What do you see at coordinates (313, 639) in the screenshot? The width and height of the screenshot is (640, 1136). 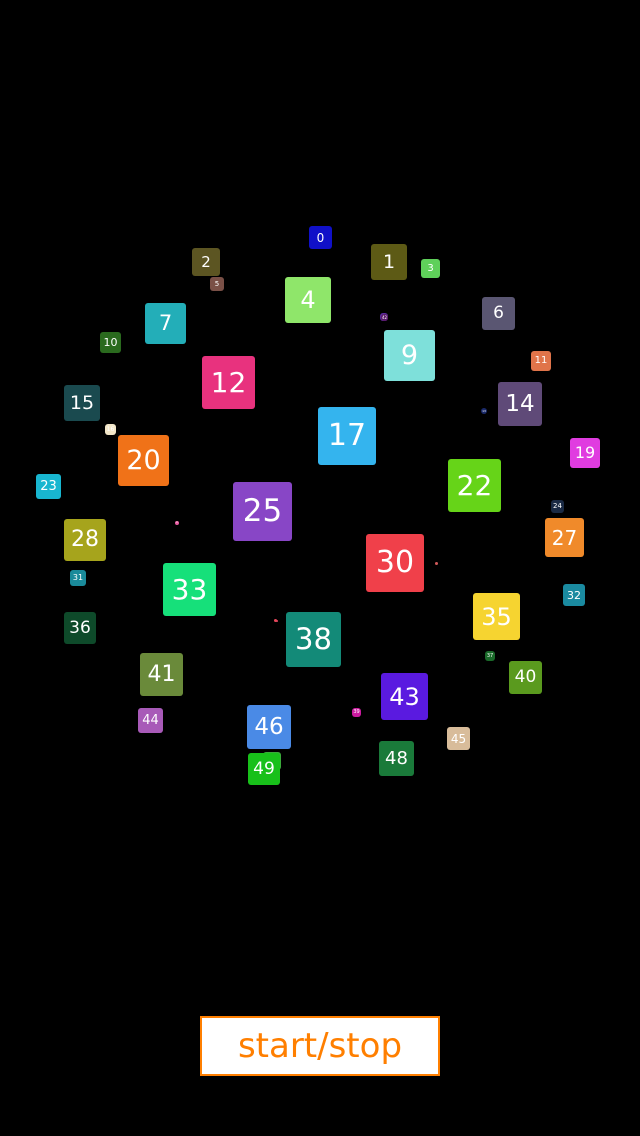 I see `number-tile-38: 38` at bounding box center [313, 639].